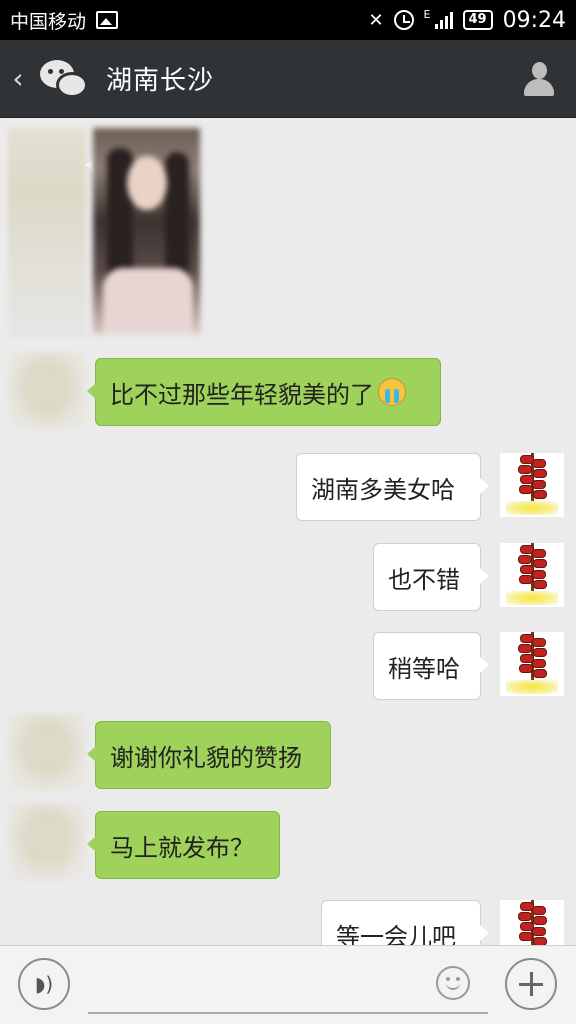 This screenshot has height=1024, width=576. What do you see at coordinates (392, 392) in the screenshot?
I see `crying-emoji-icon` at bounding box center [392, 392].